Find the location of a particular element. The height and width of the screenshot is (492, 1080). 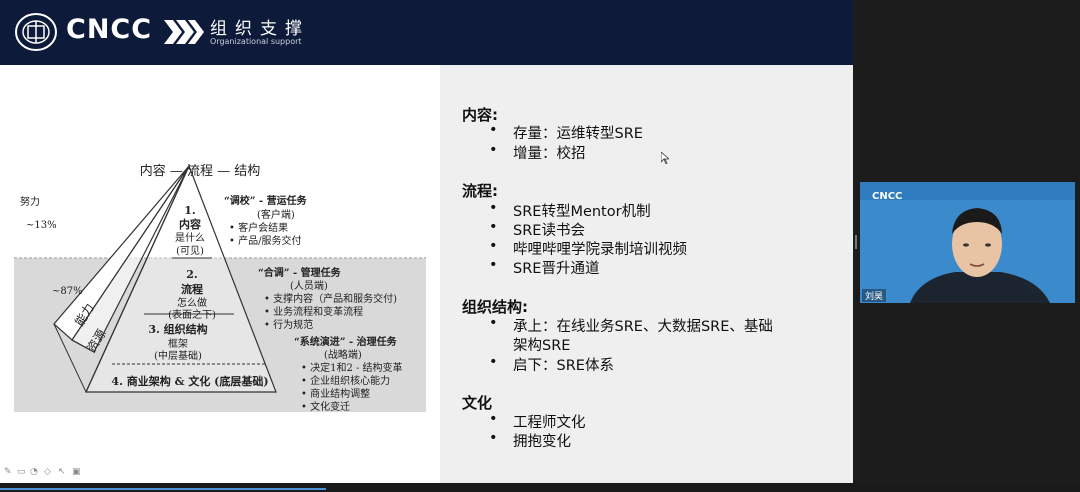

ccf-seal-logo is located at coordinates (36, 32).